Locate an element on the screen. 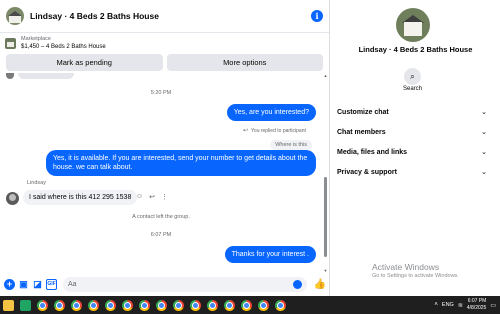 The image size is (500, 314). image-icon: ▣ is located at coordinates (23, 284).